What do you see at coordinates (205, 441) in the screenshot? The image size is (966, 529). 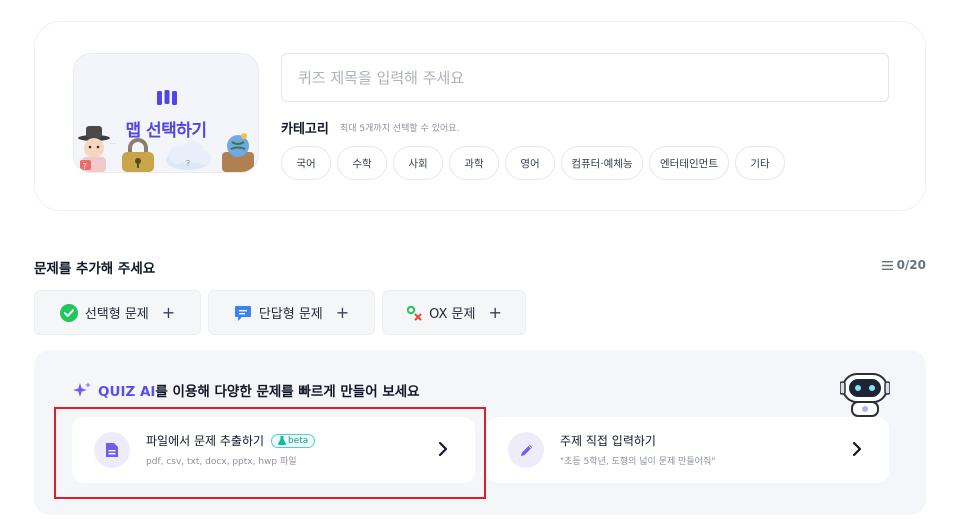 I see `extract-from-file-title: 파일에서 문제 추출하기` at bounding box center [205, 441].